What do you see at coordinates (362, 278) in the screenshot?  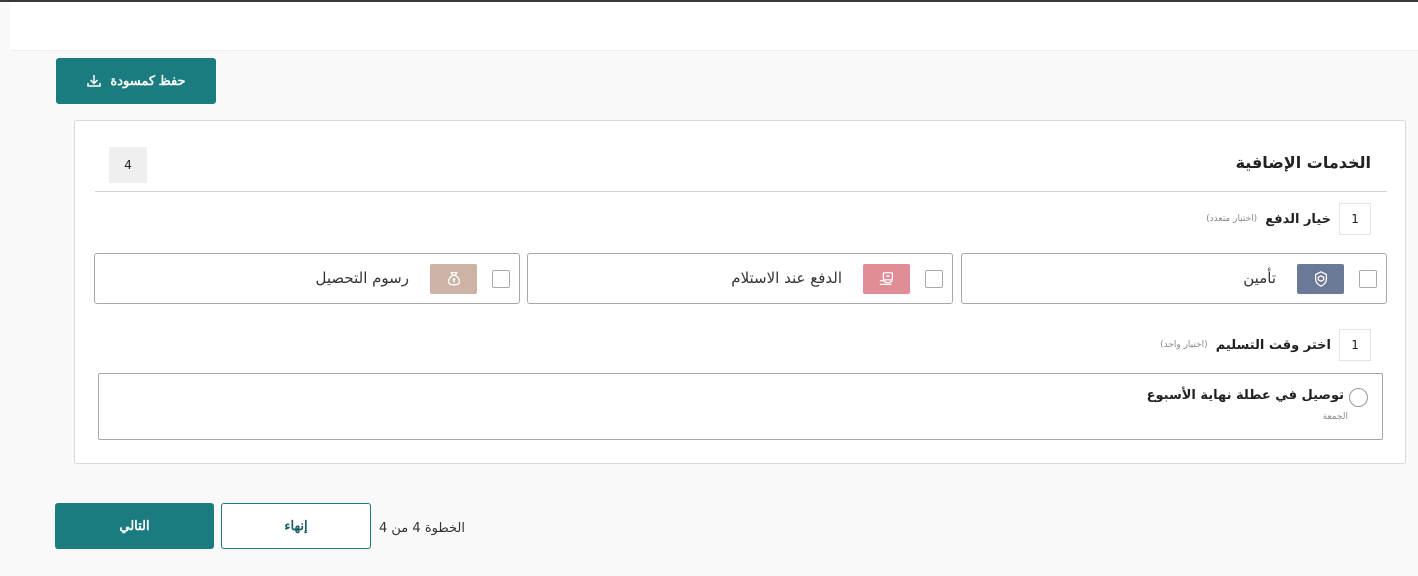 I see `collection-fees-label: رسوم التحصيل` at bounding box center [362, 278].